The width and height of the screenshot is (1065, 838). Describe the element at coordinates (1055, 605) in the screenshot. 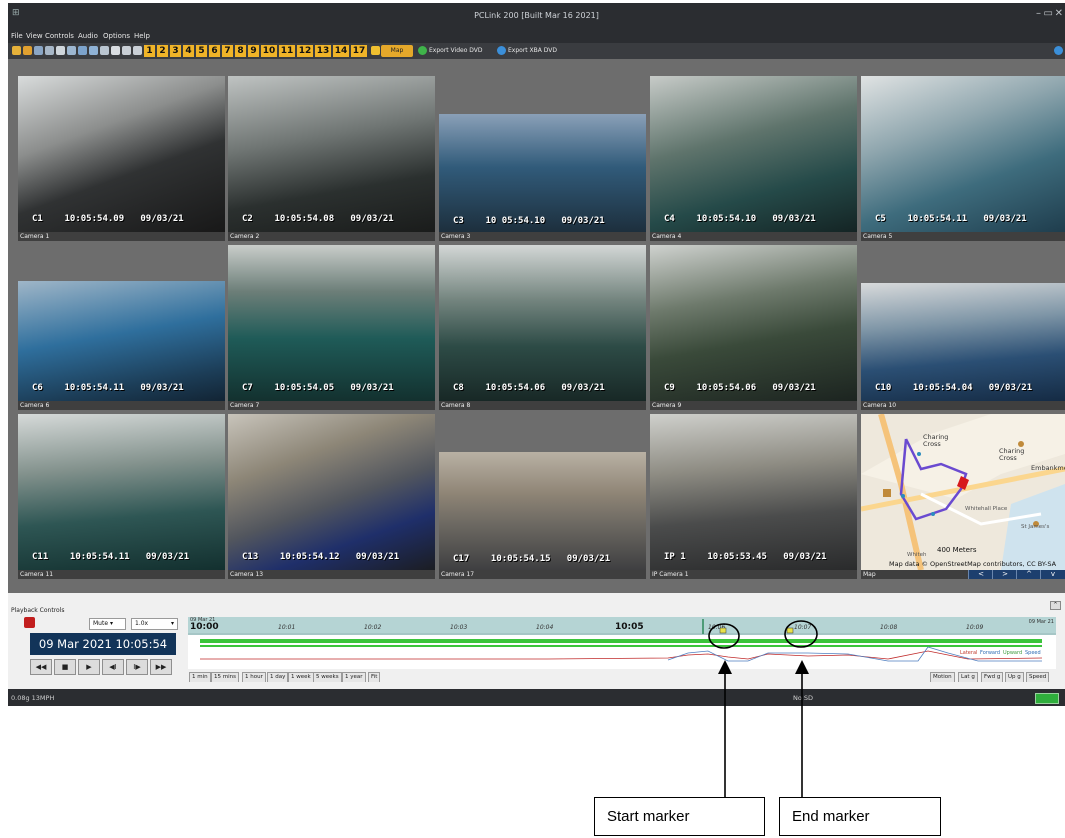

I see `collapse-panel-icon: ^` at that location.